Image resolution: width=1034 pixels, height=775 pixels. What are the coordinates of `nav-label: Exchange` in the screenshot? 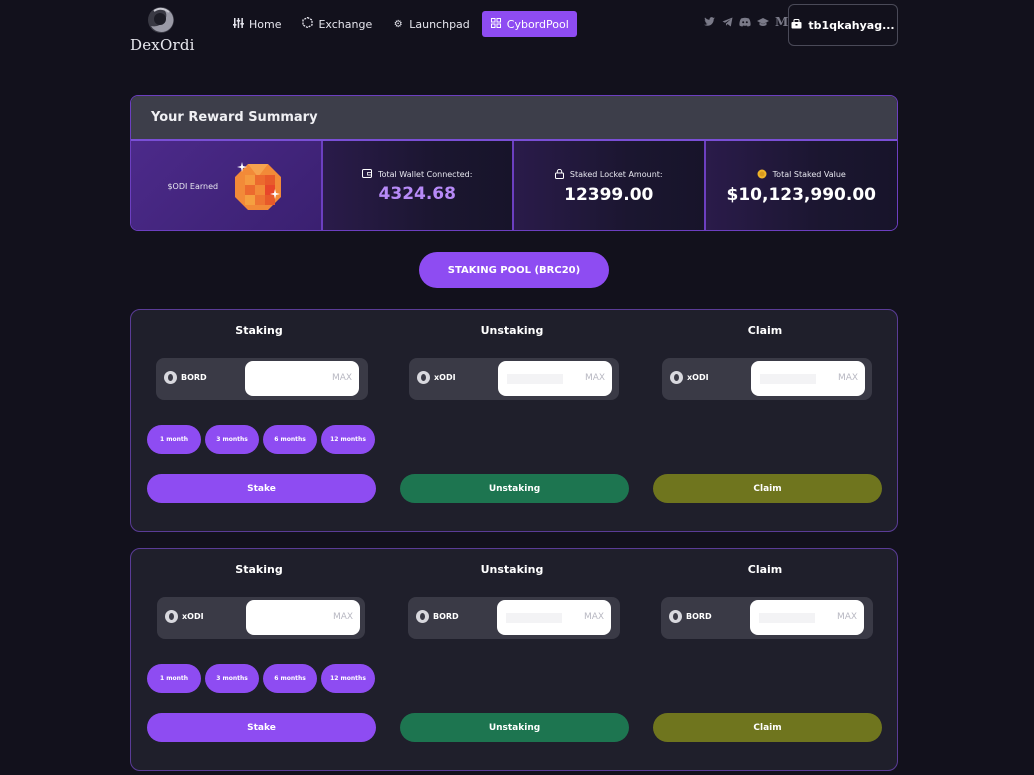 It's located at (345, 24).